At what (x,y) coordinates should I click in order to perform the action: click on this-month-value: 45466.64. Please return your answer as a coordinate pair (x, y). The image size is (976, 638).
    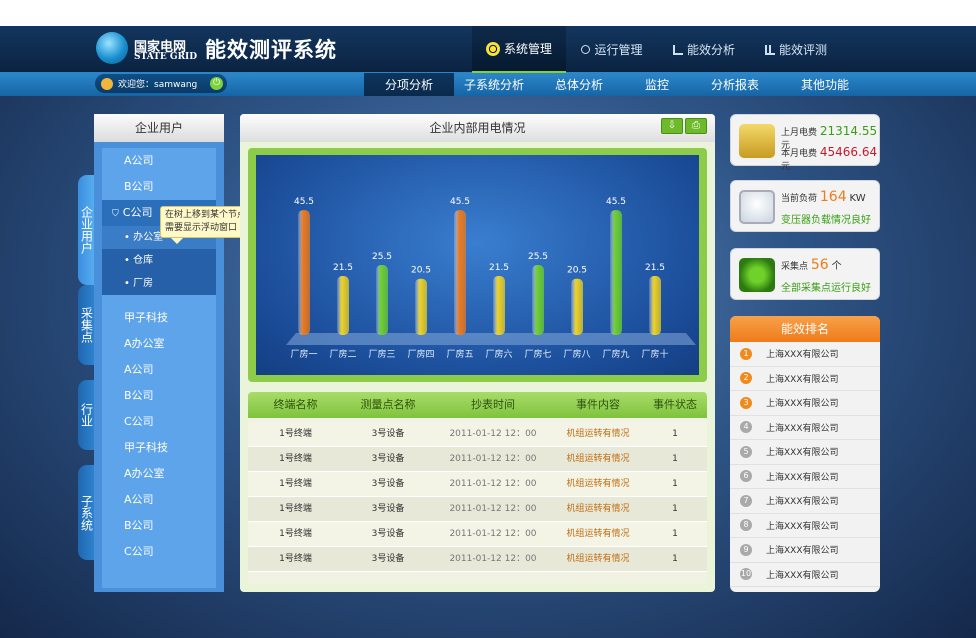
    Looking at the image, I should click on (848, 152).